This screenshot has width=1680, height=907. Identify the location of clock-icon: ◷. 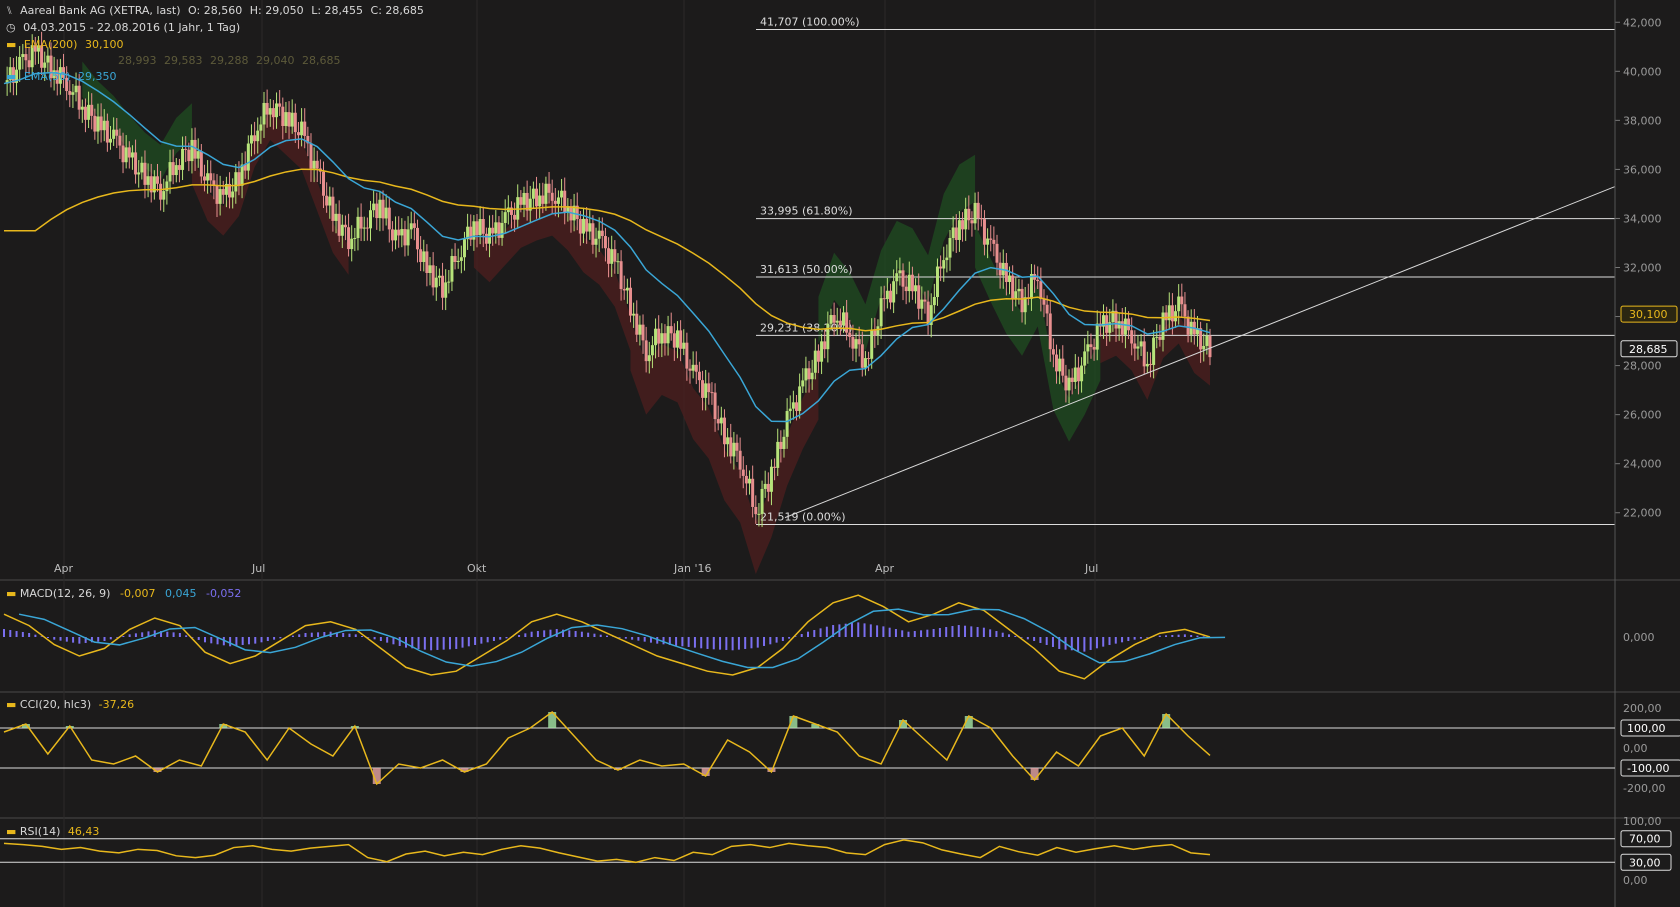
(11, 27).